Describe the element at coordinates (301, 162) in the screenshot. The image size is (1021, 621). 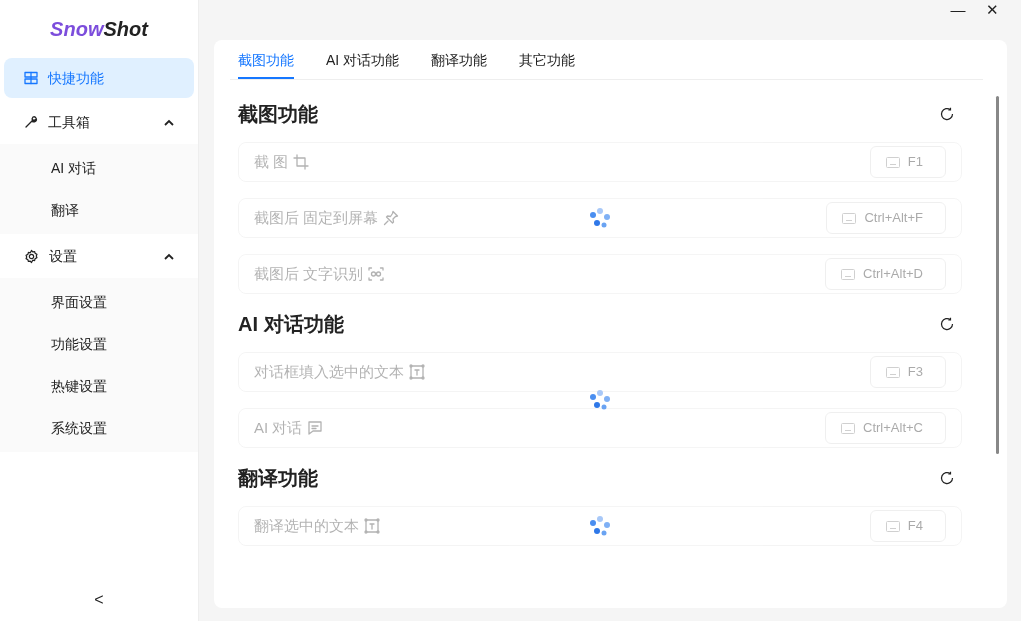
I see `crop-icon` at that location.